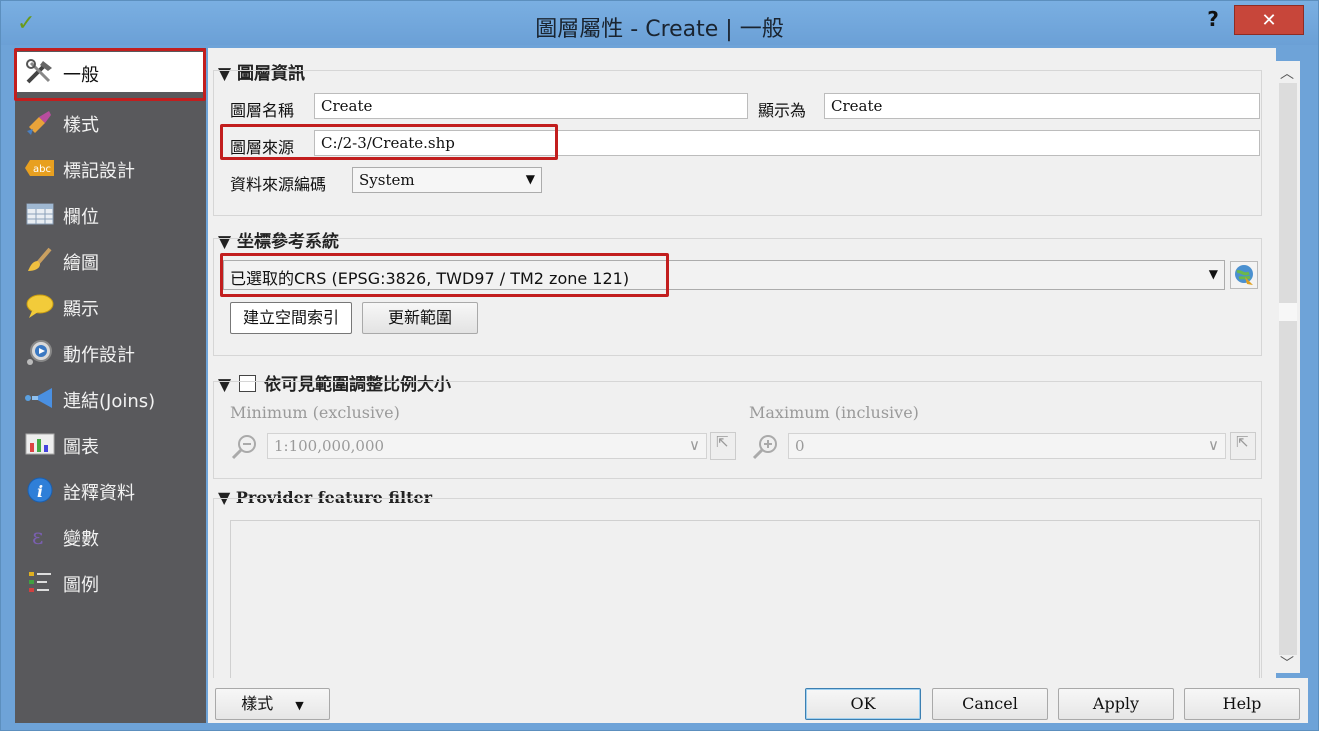 Image resolution: width=1319 pixels, height=731 pixels. Describe the element at coordinates (1116, 704) in the screenshot. I see `apply-button: Apply` at that location.